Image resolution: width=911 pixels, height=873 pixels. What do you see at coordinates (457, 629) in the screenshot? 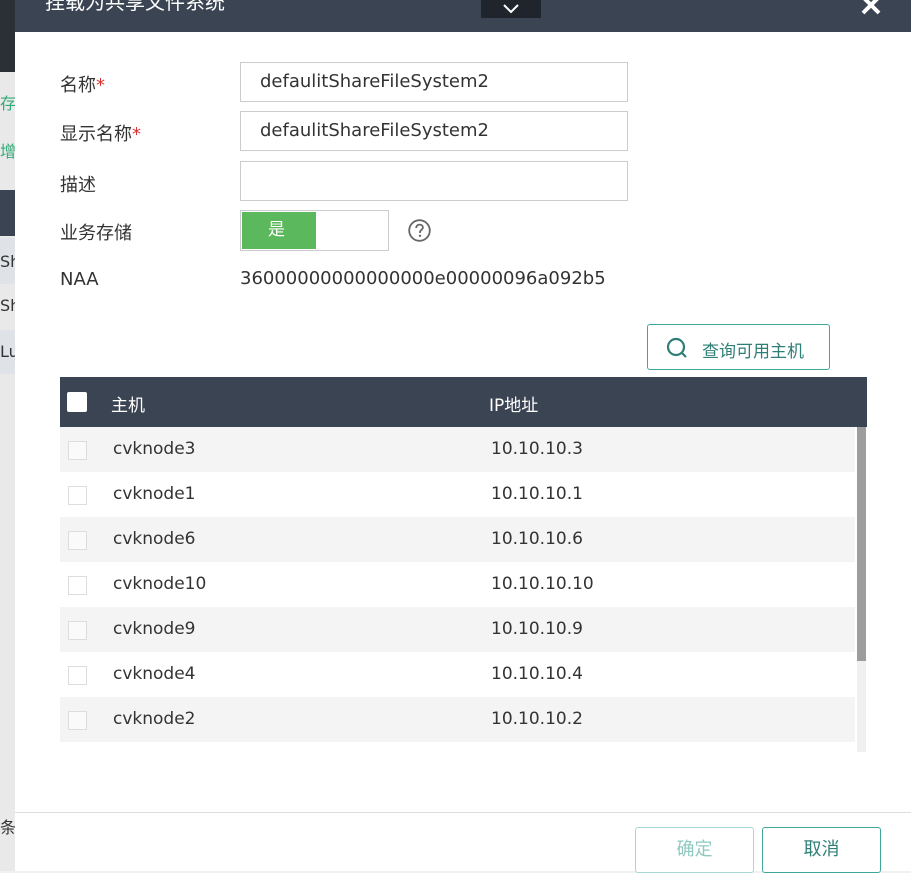
I see `table-row: cvknode9 10.10.10.9` at bounding box center [457, 629].